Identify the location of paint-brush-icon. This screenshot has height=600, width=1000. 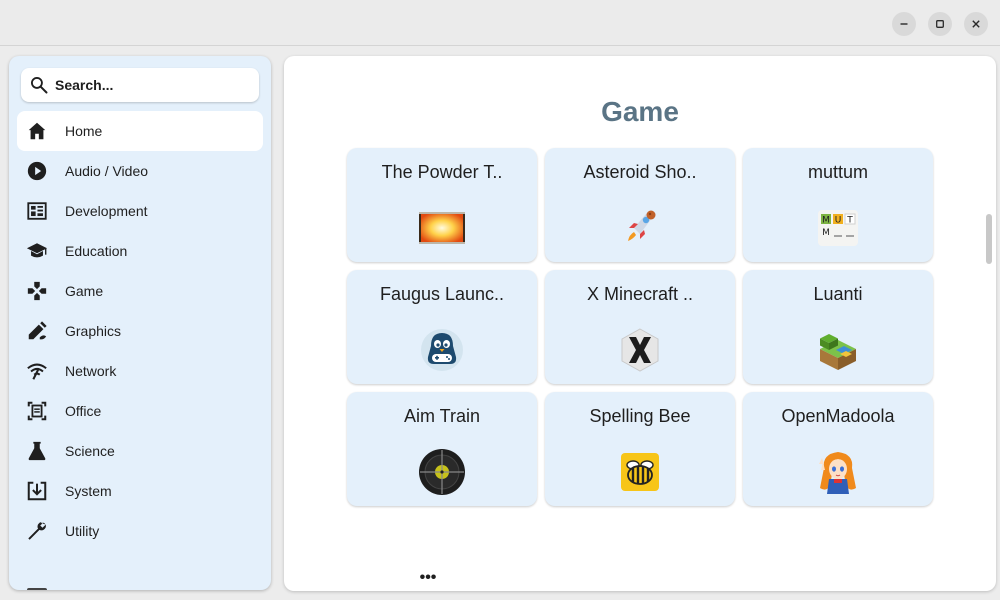
(37, 331).